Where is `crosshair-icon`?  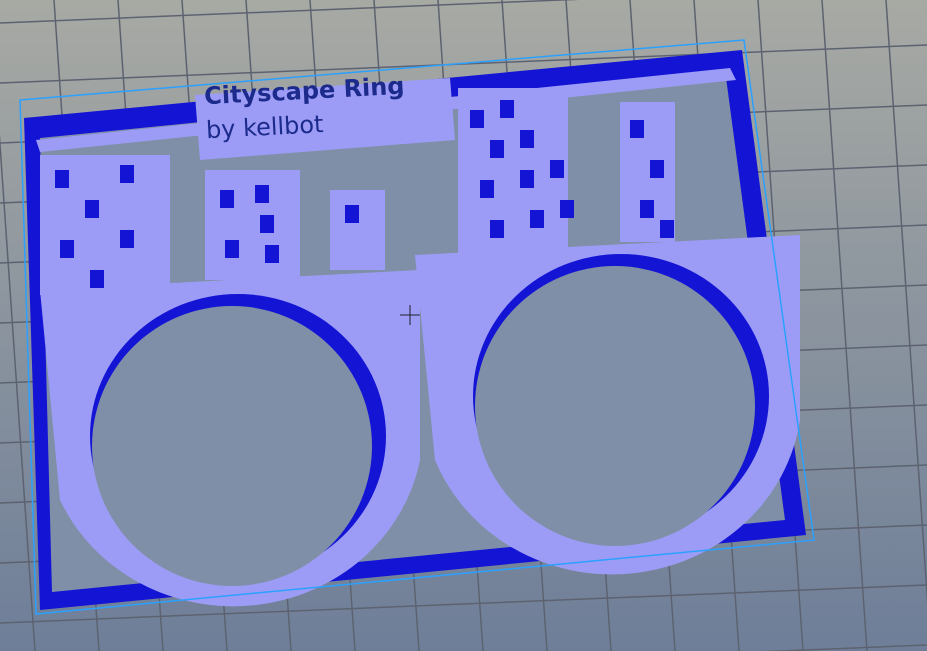
crosshair-icon is located at coordinates (410, 315).